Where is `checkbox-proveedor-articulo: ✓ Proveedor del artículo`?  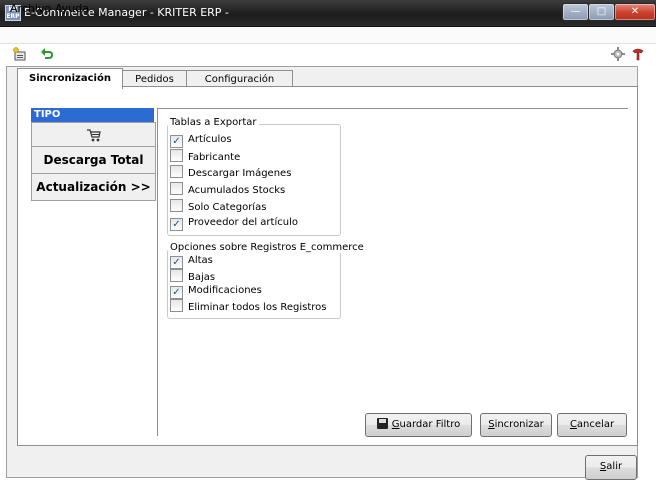 checkbox-proveedor-articulo: ✓ Proveedor del artículo is located at coordinates (234, 223).